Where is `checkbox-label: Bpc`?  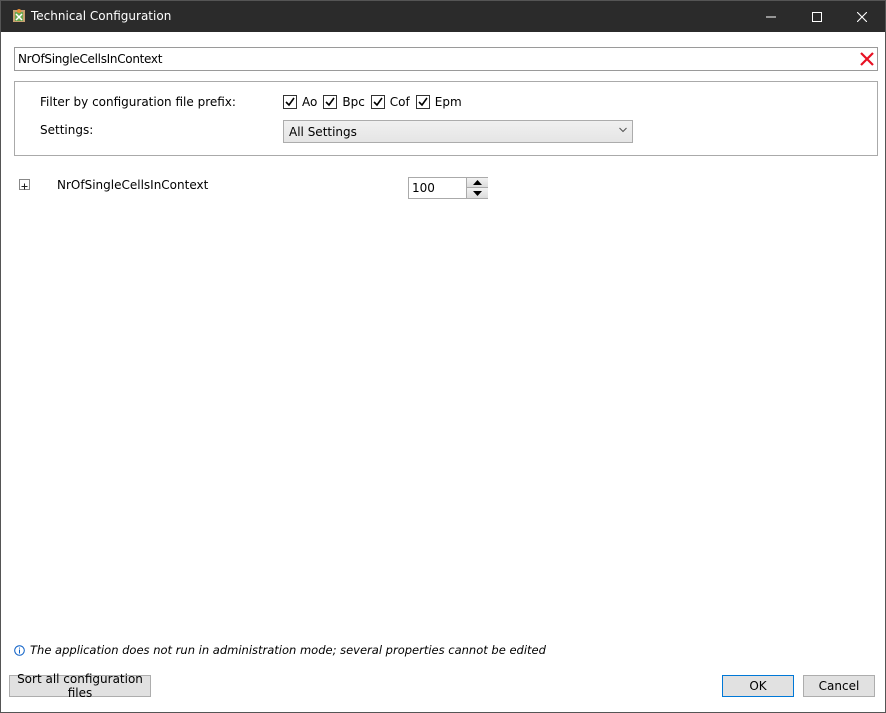
checkbox-label: Bpc is located at coordinates (353, 102).